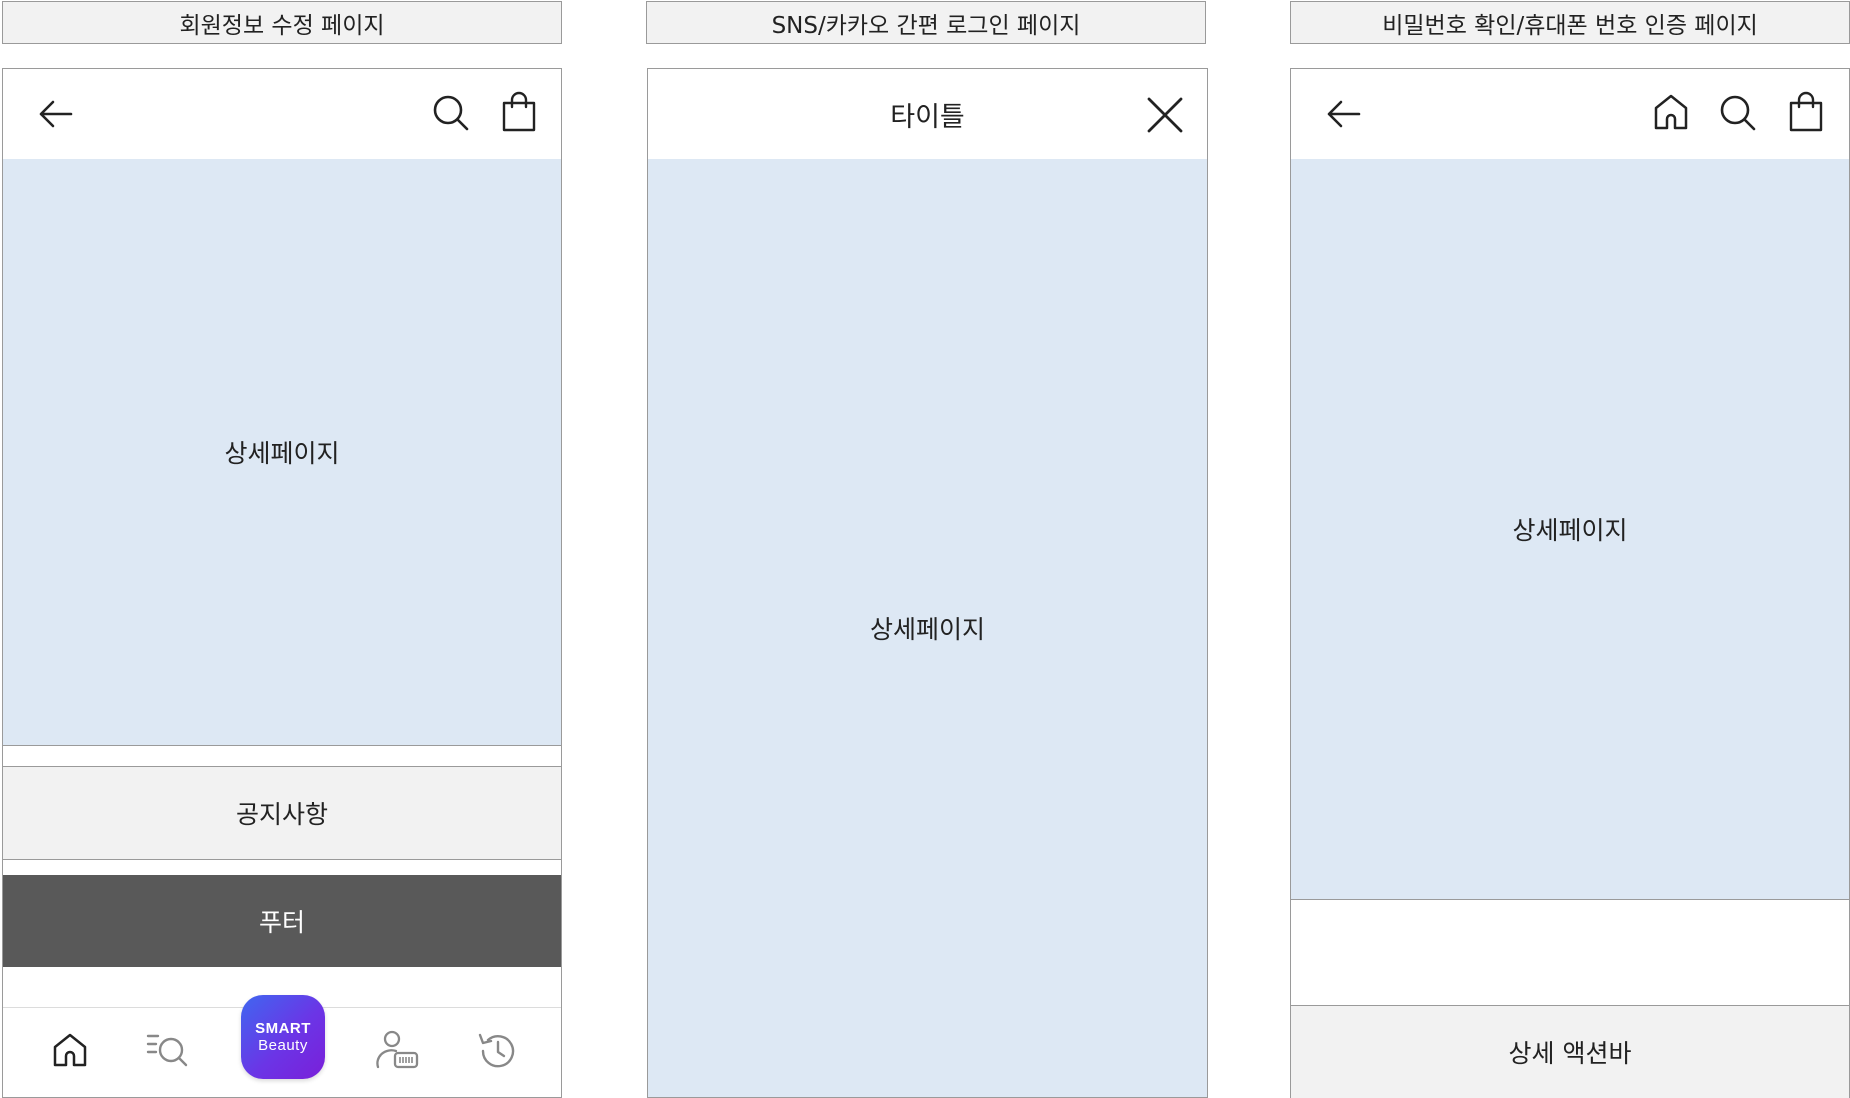 This screenshot has width=1850, height=1098. I want to click on page-title: 타이틀, so click(927, 117).